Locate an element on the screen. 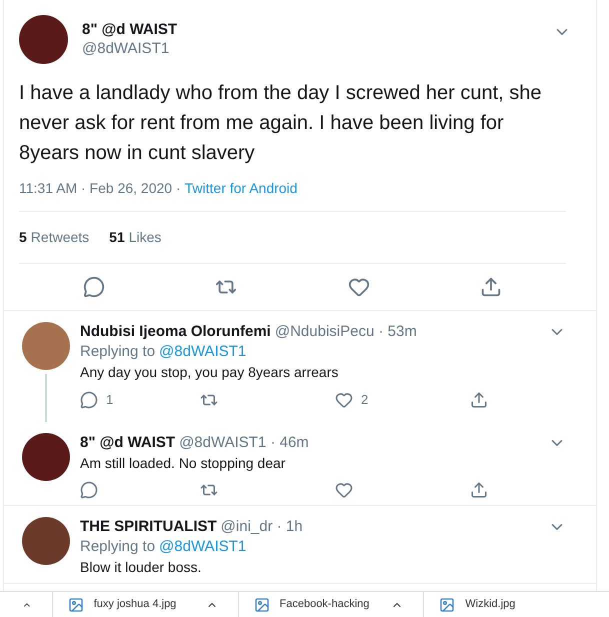 The width and height of the screenshot is (609, 617). handle-and-time: @NdubisiPecu · 53m is located at coordinates (345, 332).